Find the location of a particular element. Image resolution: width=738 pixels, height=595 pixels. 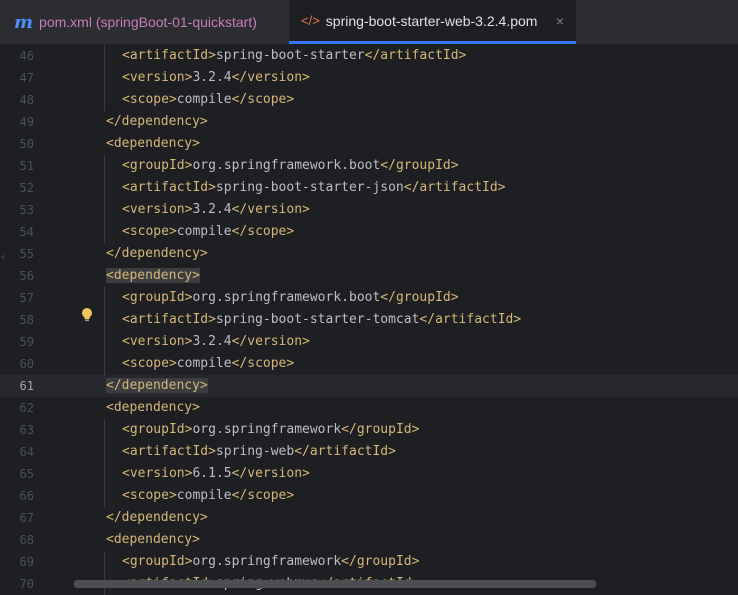

code-line: 64 <artifactId>spring-web</artifactId> is located at coordinates (369, 452).